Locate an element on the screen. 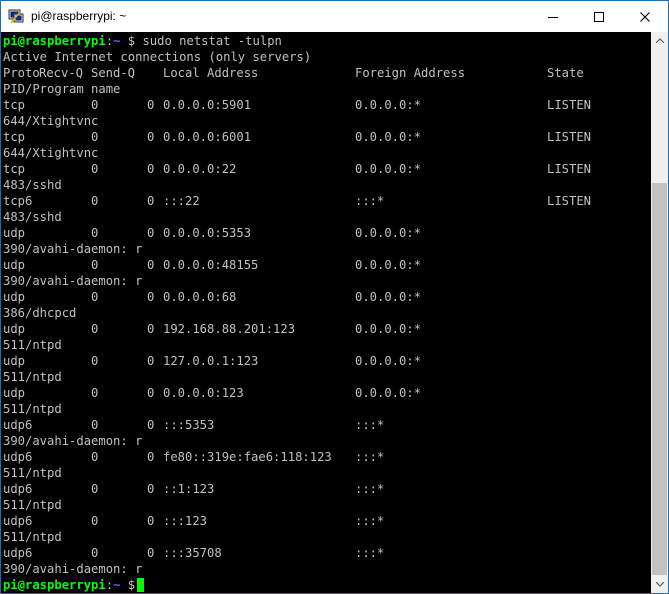  row-local-address: 127.0.0.1:123 is located at coordinates (211, 361).